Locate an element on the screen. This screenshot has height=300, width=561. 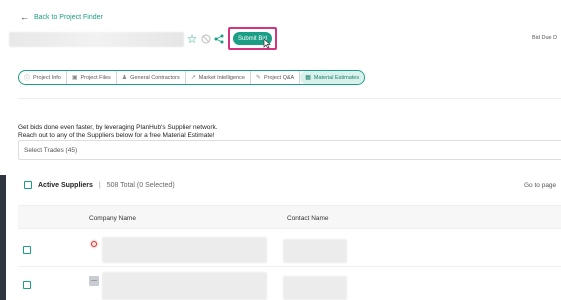
column-contact-name: Contact Name is located at coordinates (308, 218).